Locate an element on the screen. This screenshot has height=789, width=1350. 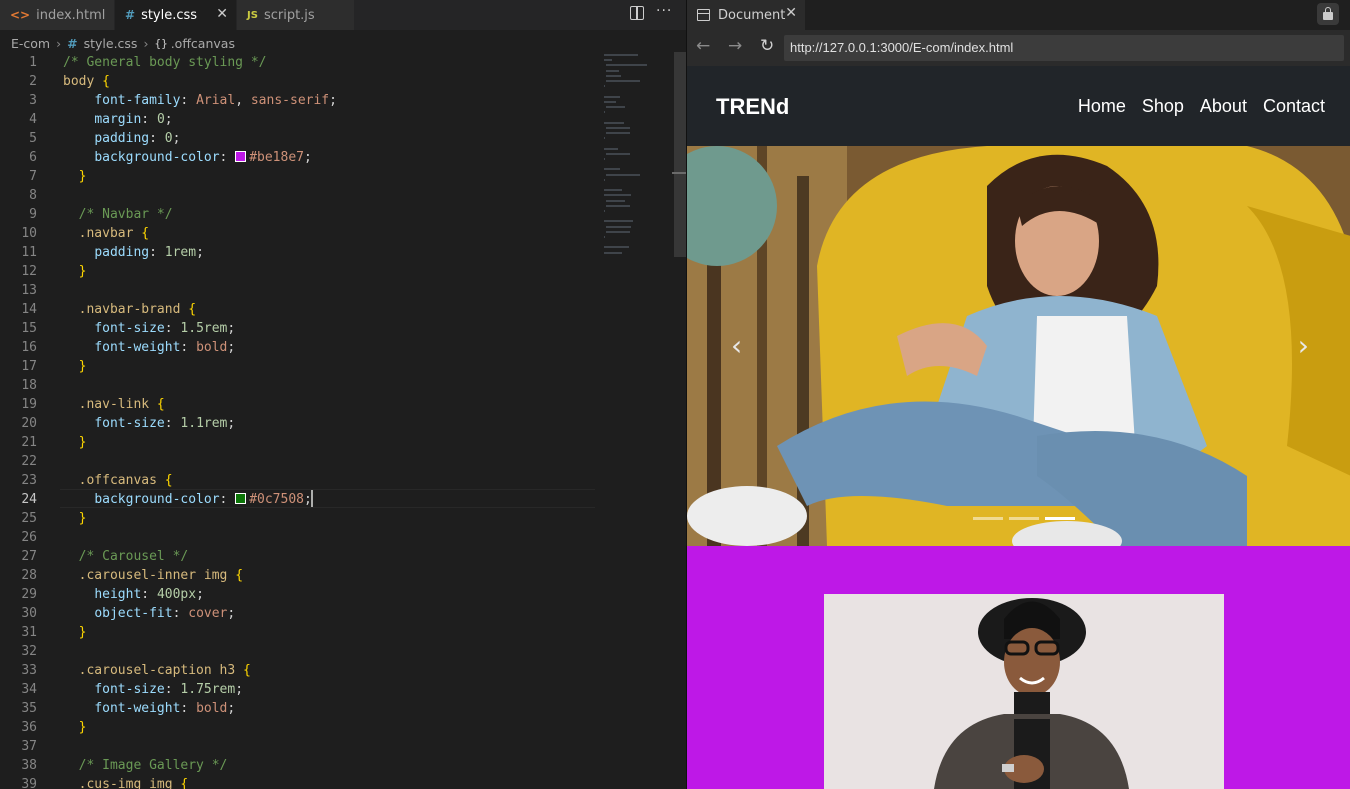
code-line: 33 .carousel-caption h3 { is located at coordinates (300, 670).